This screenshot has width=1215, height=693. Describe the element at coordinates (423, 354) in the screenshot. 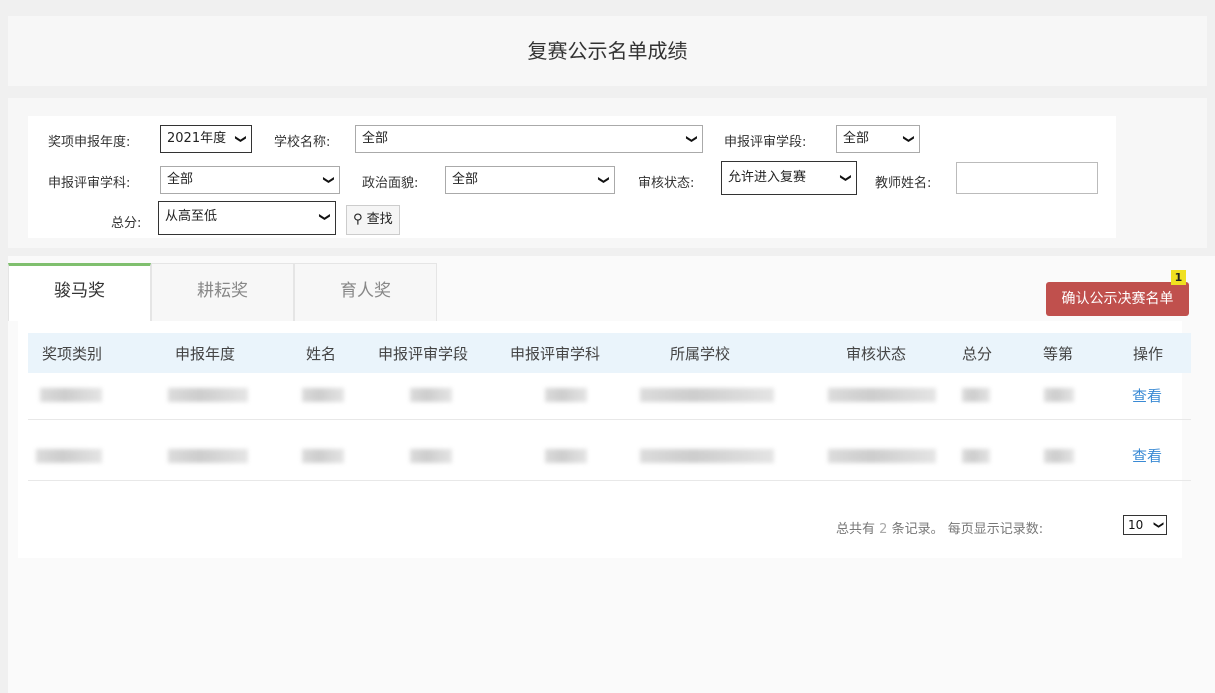

I see `th-stage: 申报评审学段` at that location.